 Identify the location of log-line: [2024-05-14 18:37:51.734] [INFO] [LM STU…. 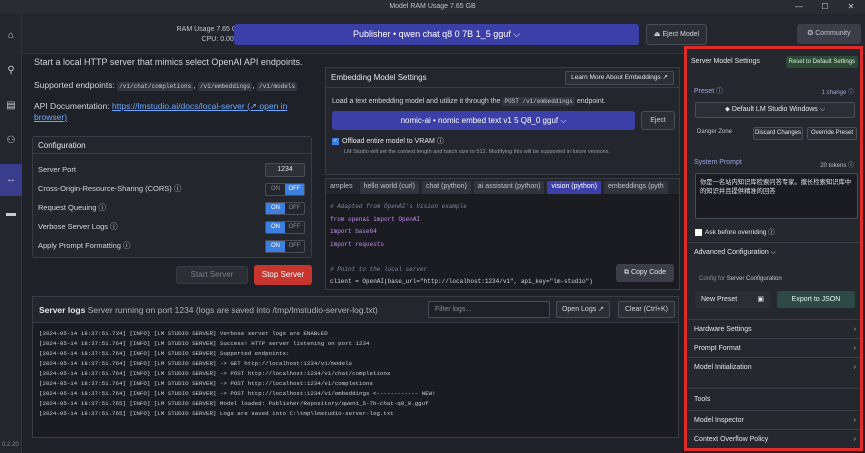
(183, 333).